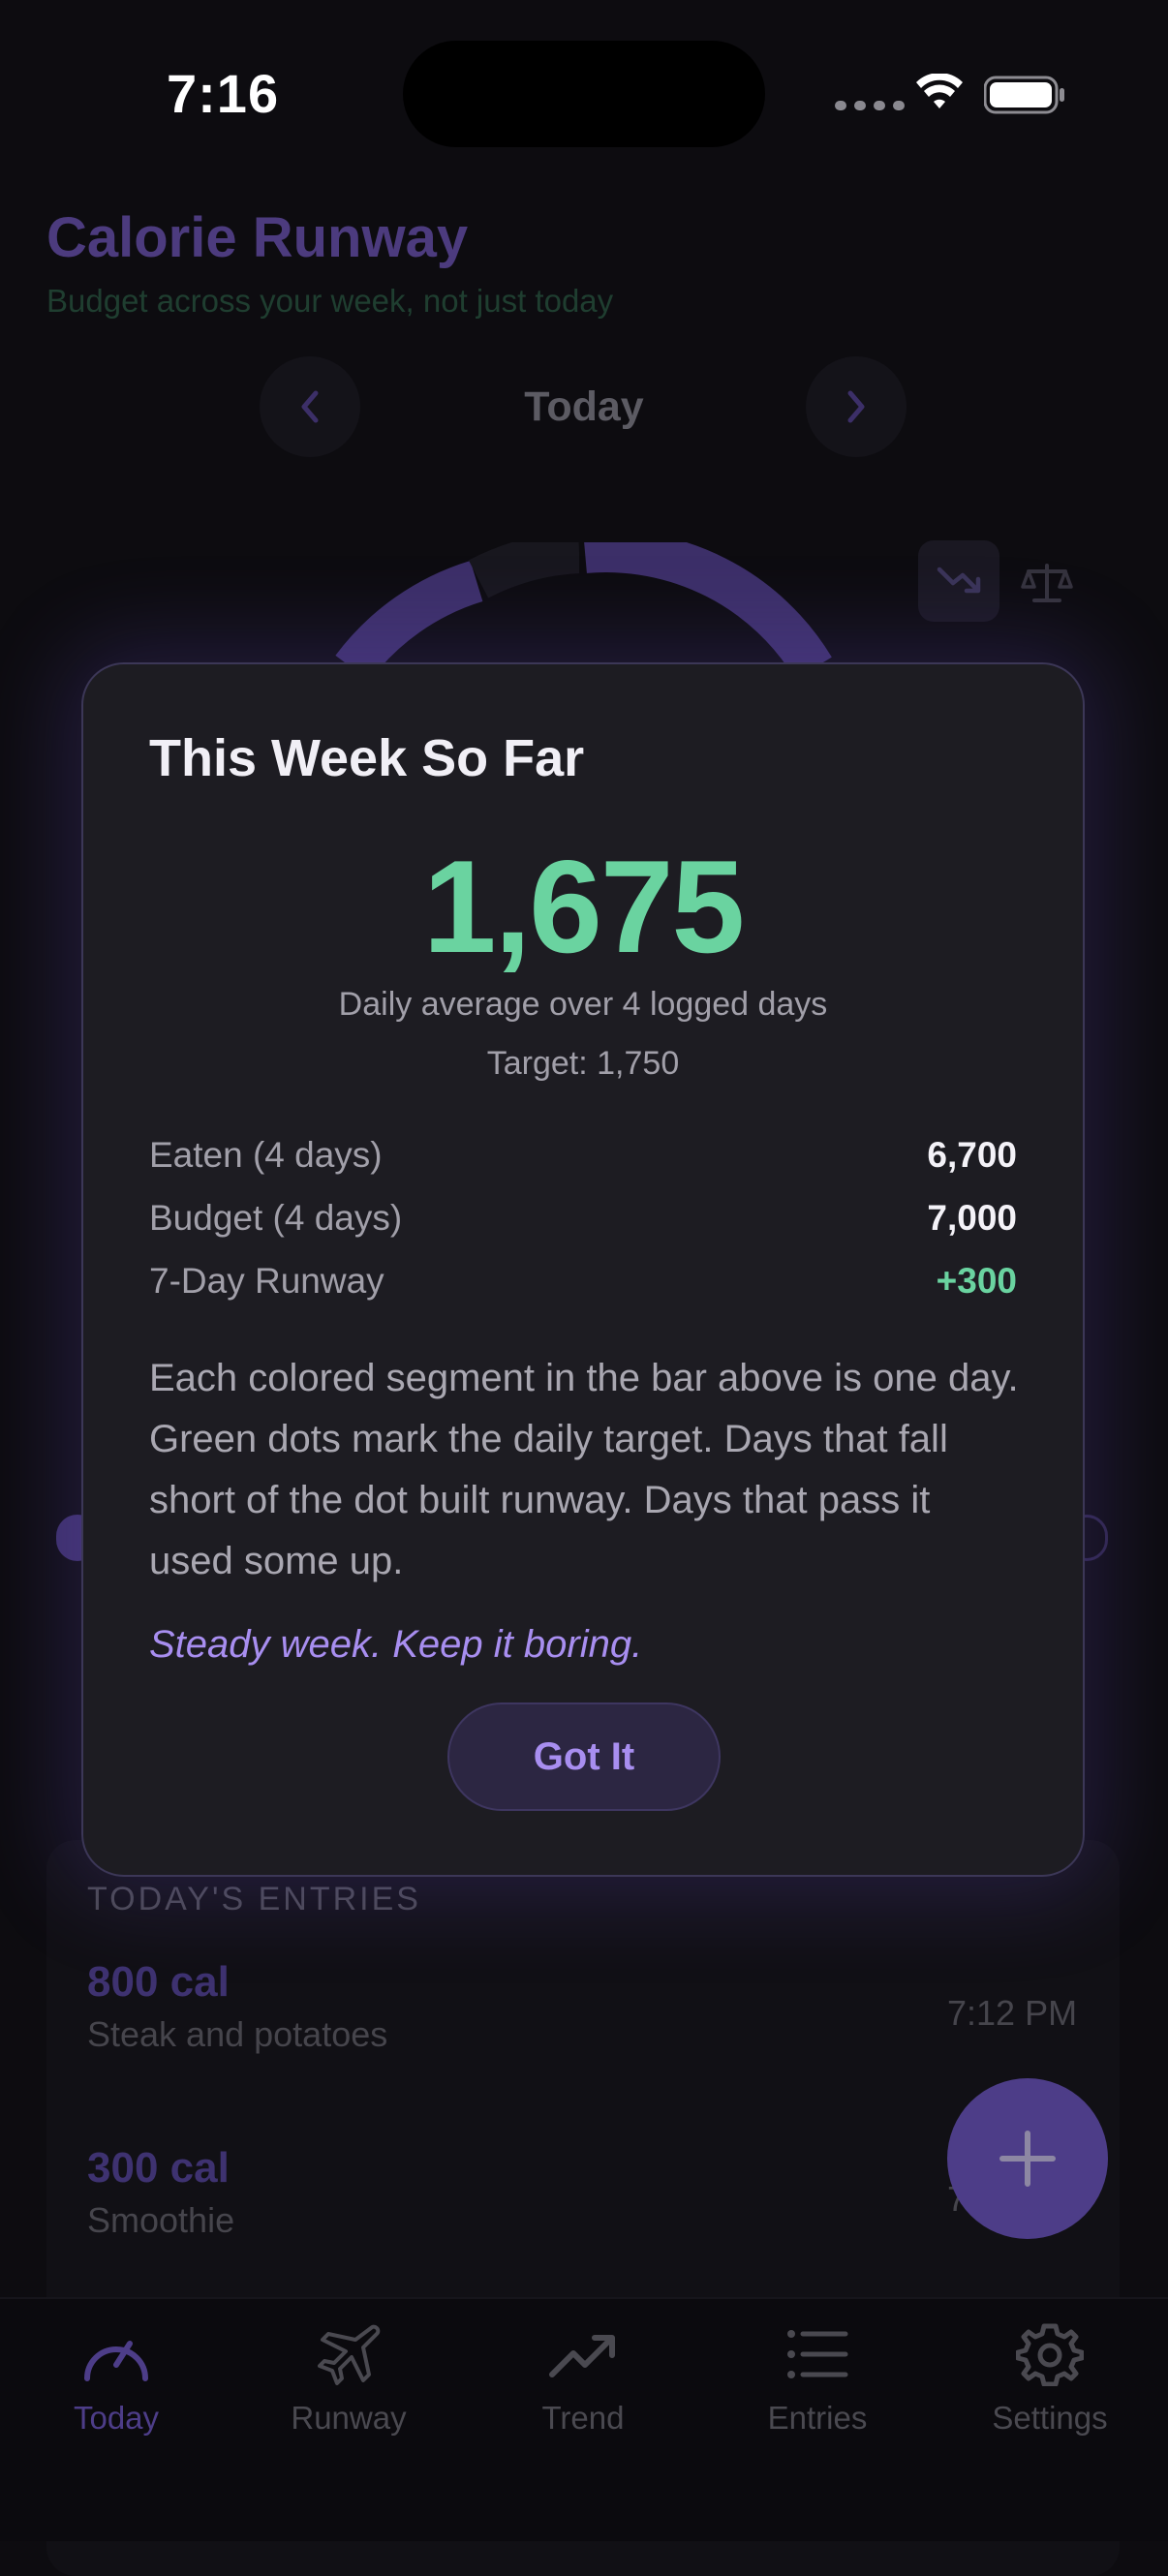 This screenshot has height=2576, width=1168. I want to click on encouragement-quote: Steady week. Keep it boring., so click(396, 1644).